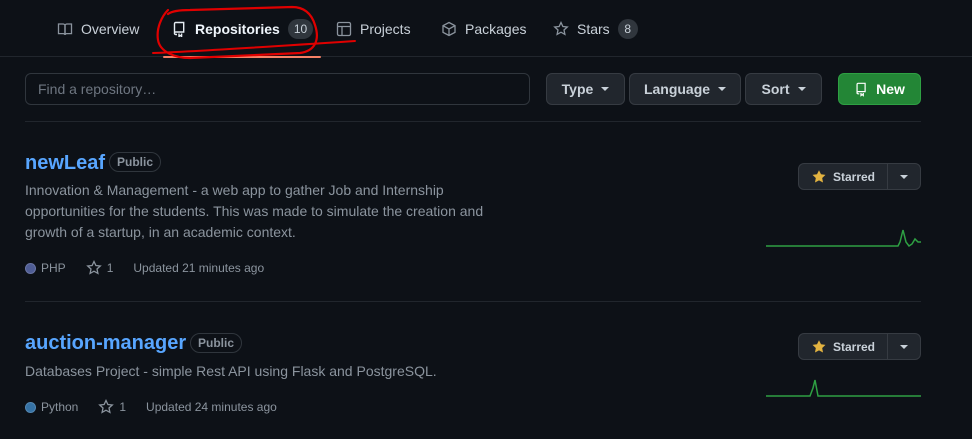  I want to click on tab-projects: Projects, so click(373, 28).